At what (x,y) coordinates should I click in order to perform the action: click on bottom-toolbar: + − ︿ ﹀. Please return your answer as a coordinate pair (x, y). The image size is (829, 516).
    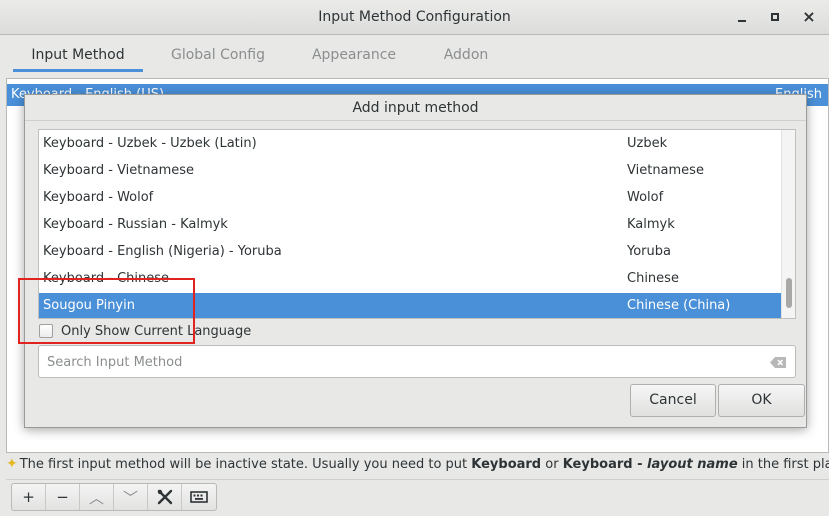
    Looking at the image, I should click on (417, 497).